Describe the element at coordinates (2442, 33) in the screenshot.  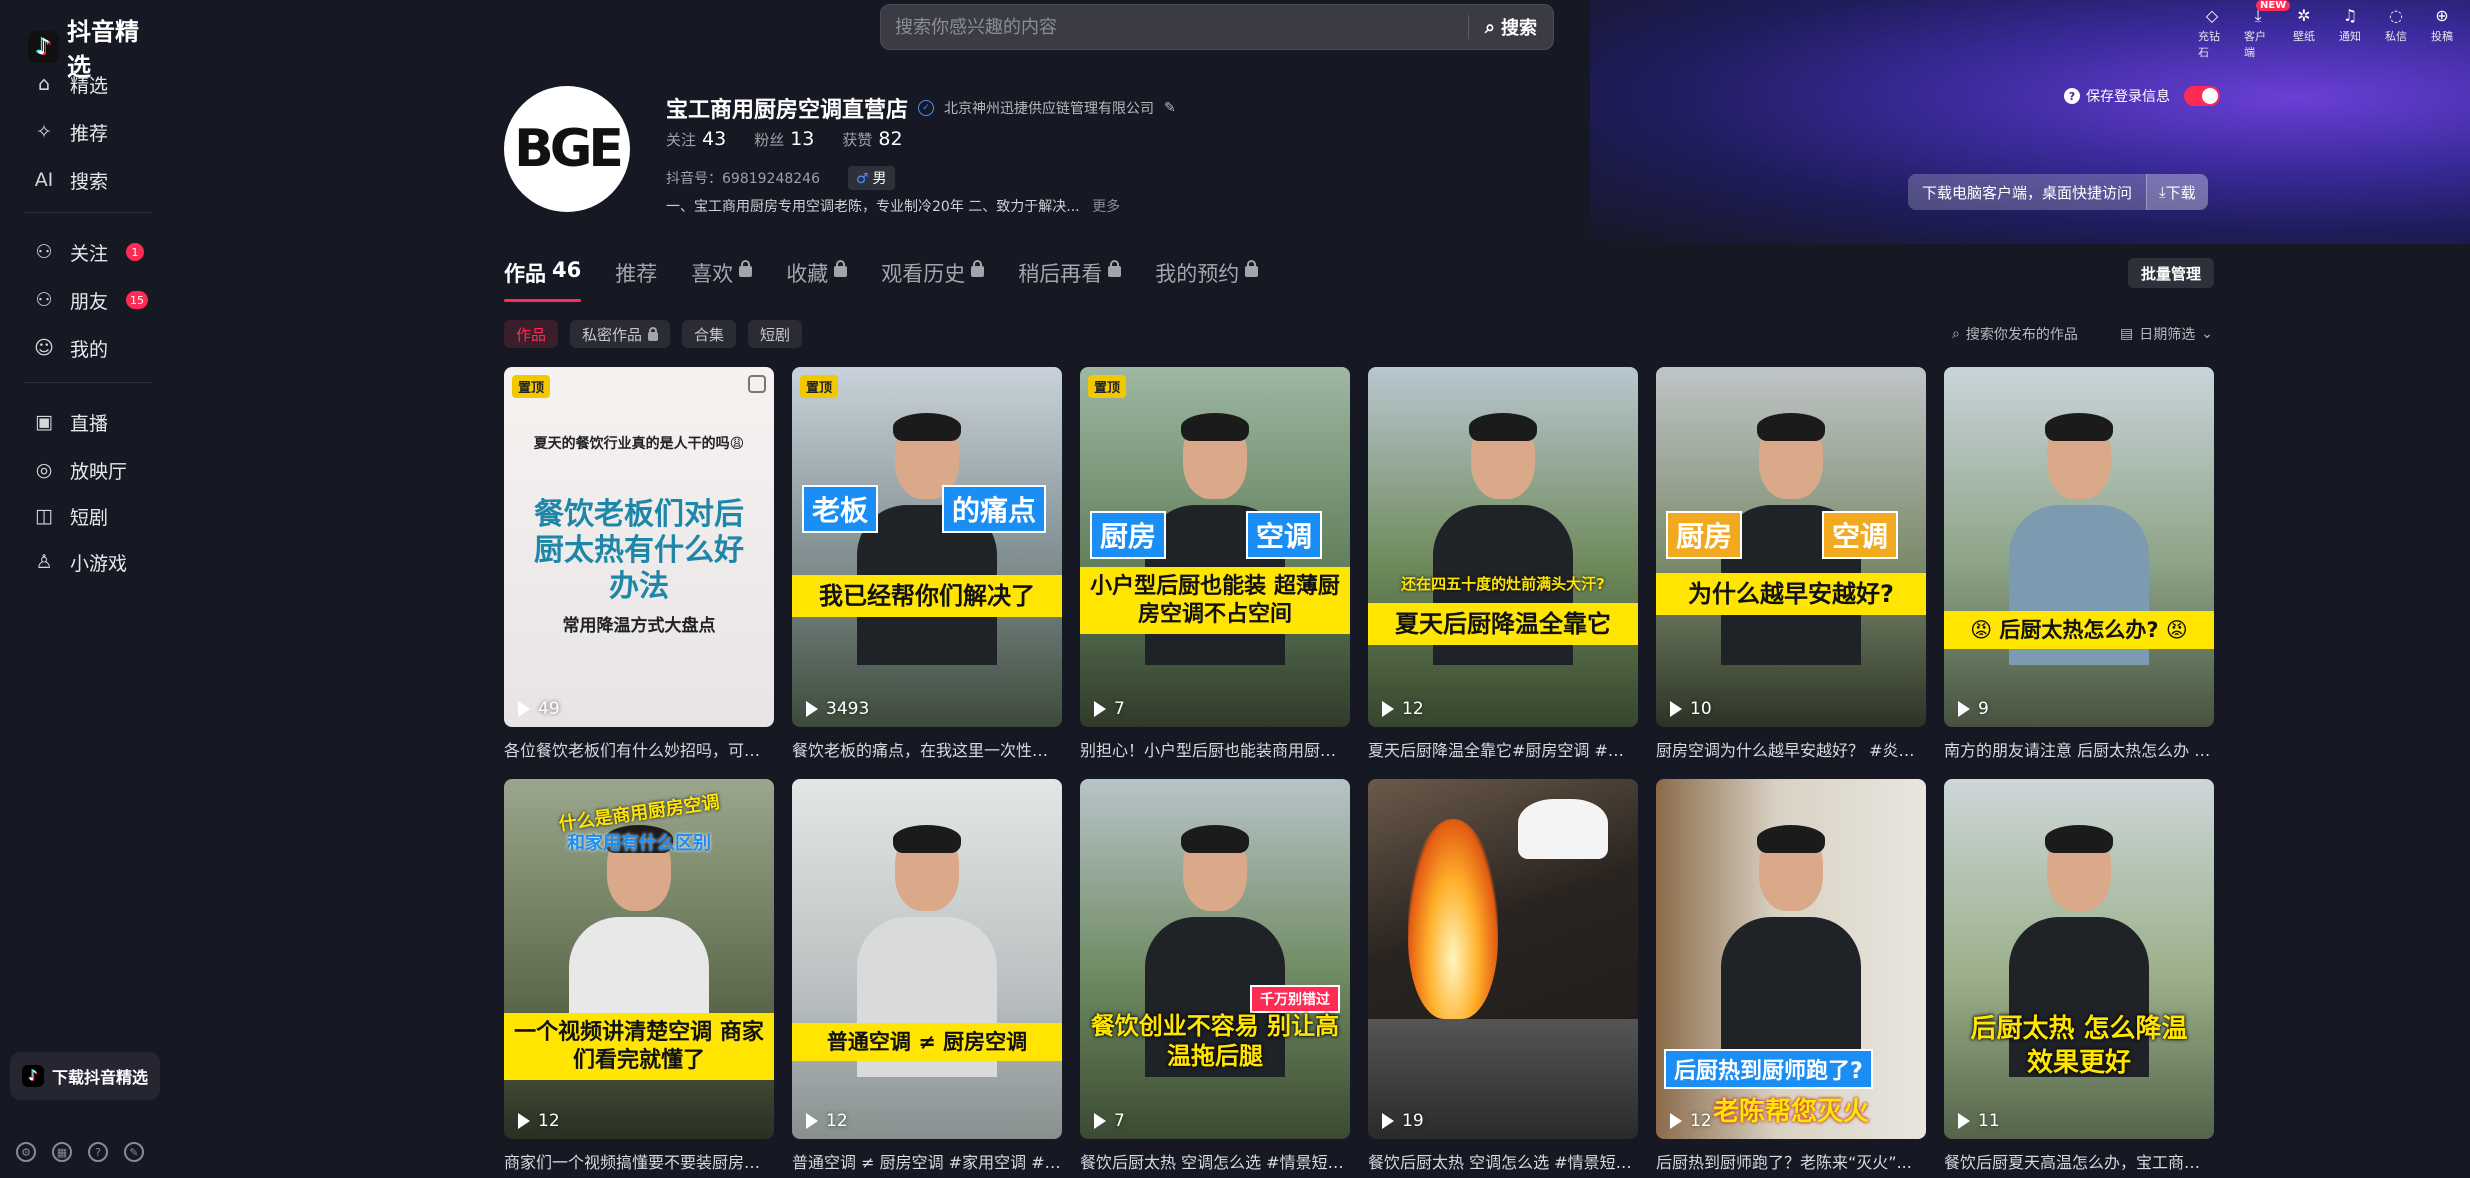
I see `upload-button: ⊕ 投稿` at that location.